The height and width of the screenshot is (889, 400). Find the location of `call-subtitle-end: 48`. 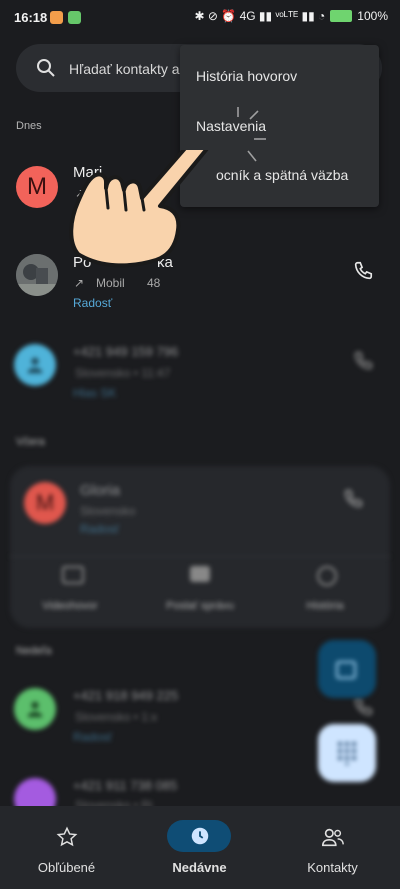

call-subtitle-end: 48 is located at coordinates (154, 283).